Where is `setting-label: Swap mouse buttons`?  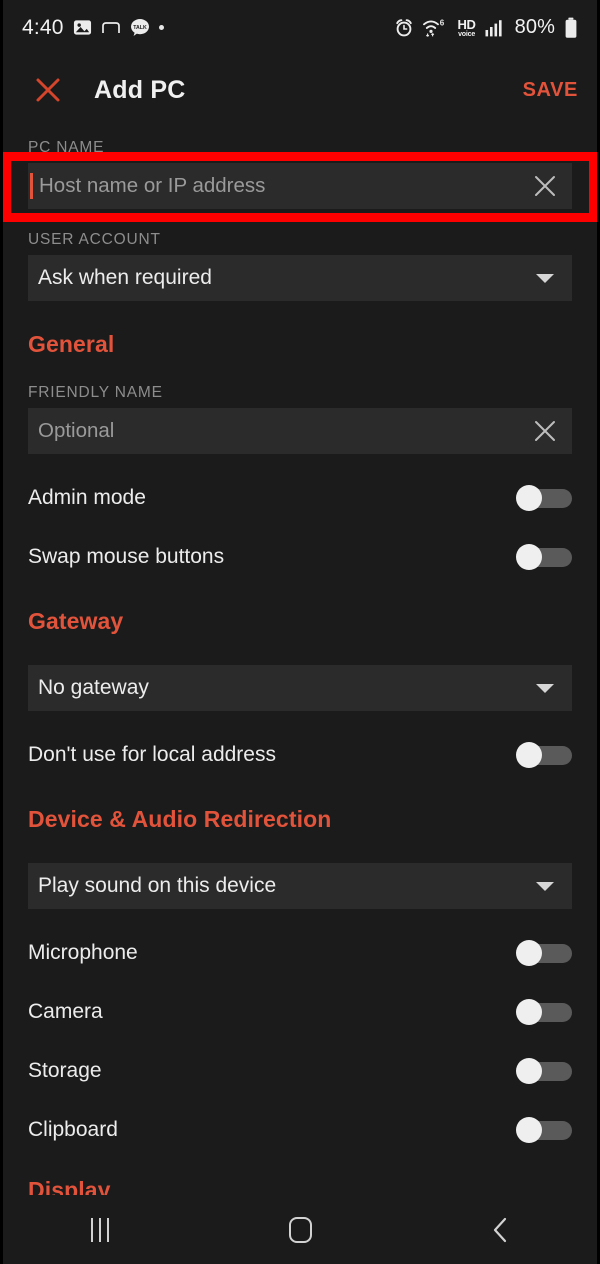
setting-label: Swap mouse buttons is located at coordinates (126, 556).